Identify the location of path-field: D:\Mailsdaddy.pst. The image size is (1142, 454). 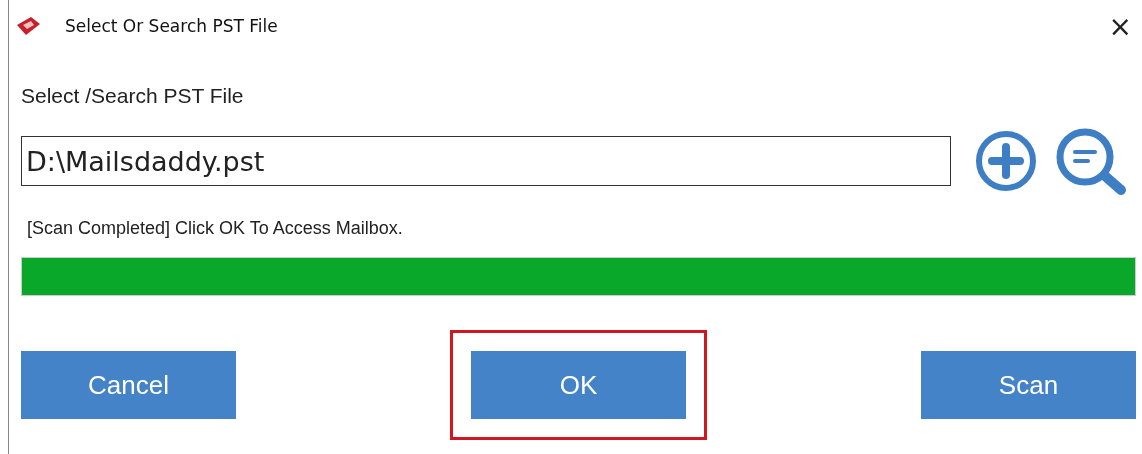
(486, 161).